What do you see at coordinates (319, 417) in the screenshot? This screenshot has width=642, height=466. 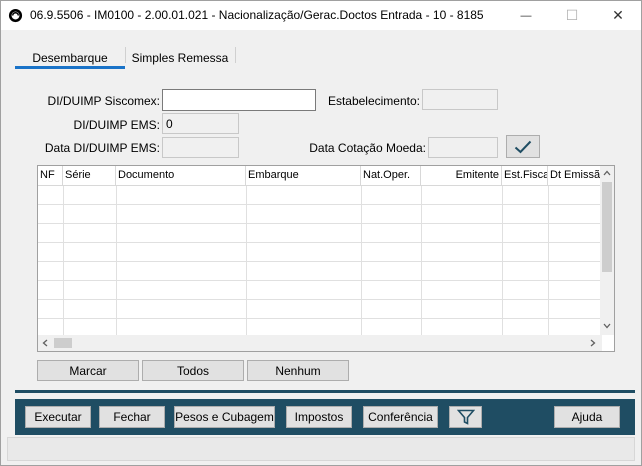 I see `impostos-button: Impostos` at bounding box center [319, 417].